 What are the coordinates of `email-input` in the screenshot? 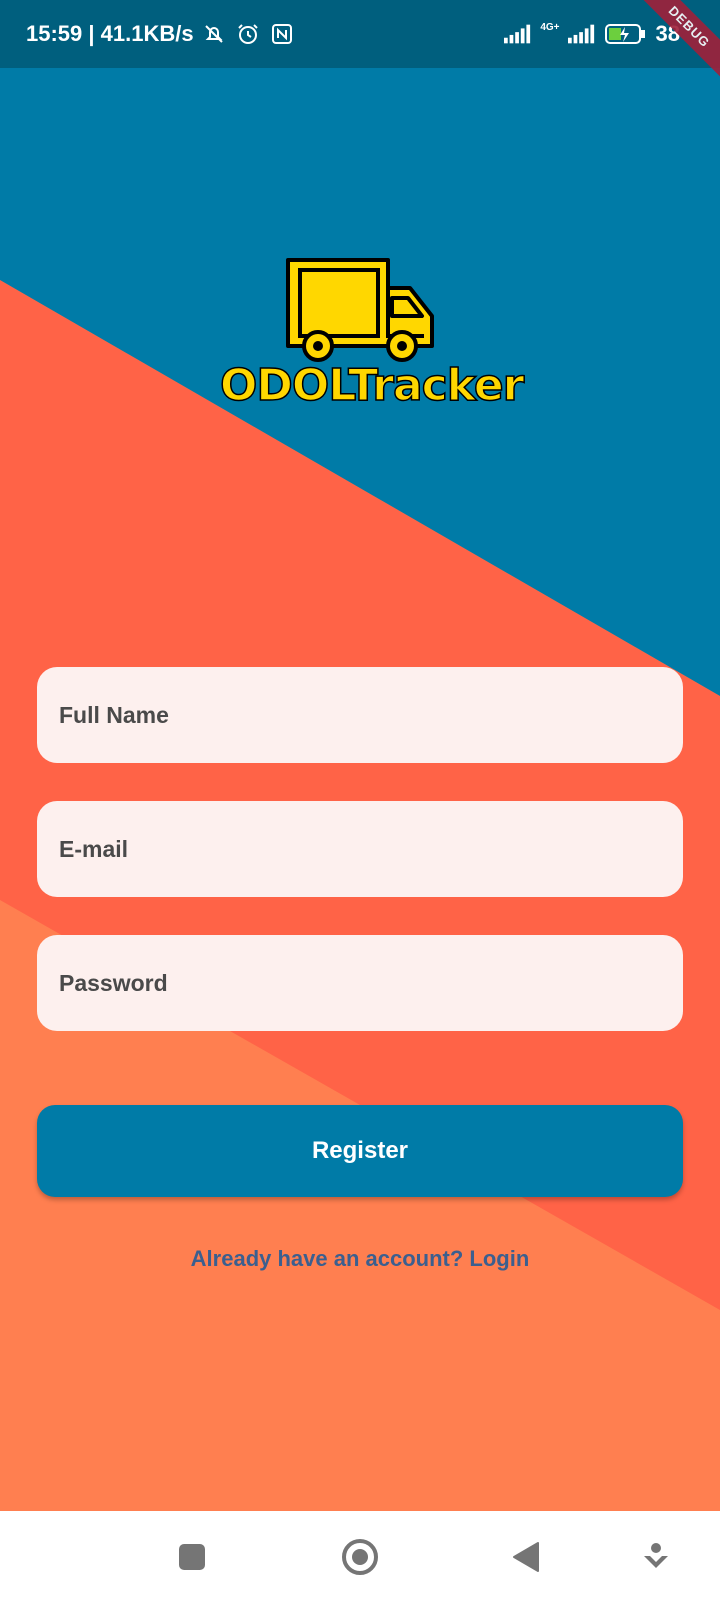 It's located at (371, 849).